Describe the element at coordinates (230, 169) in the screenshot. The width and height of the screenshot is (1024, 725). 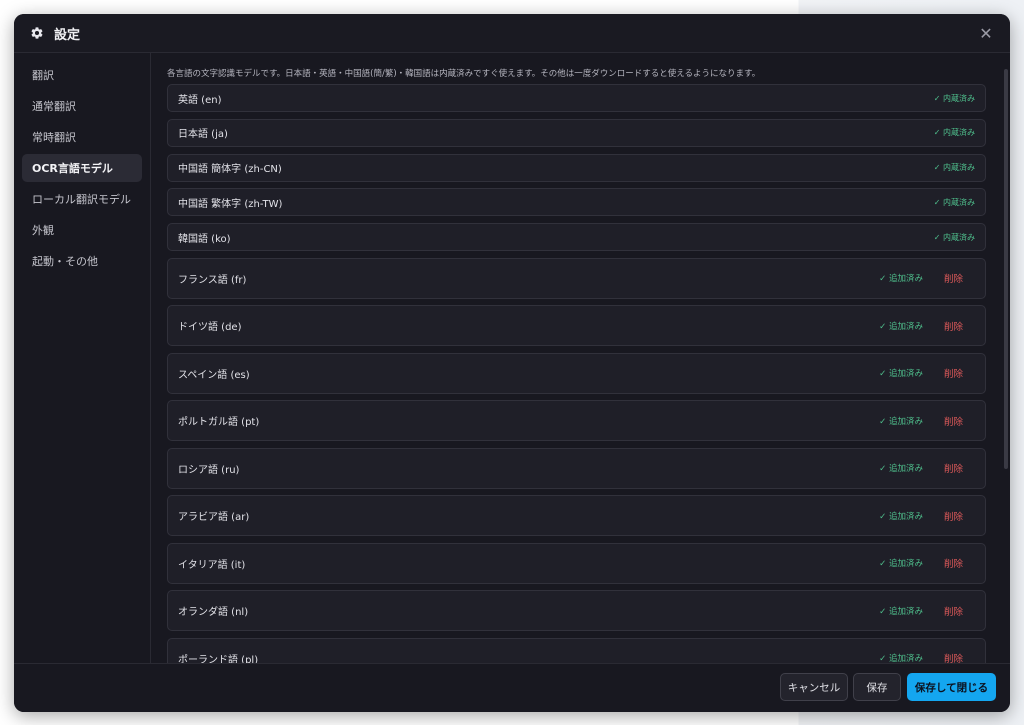
I see `language-name: 中国語 簡体字 (zh-CN)` at that location.